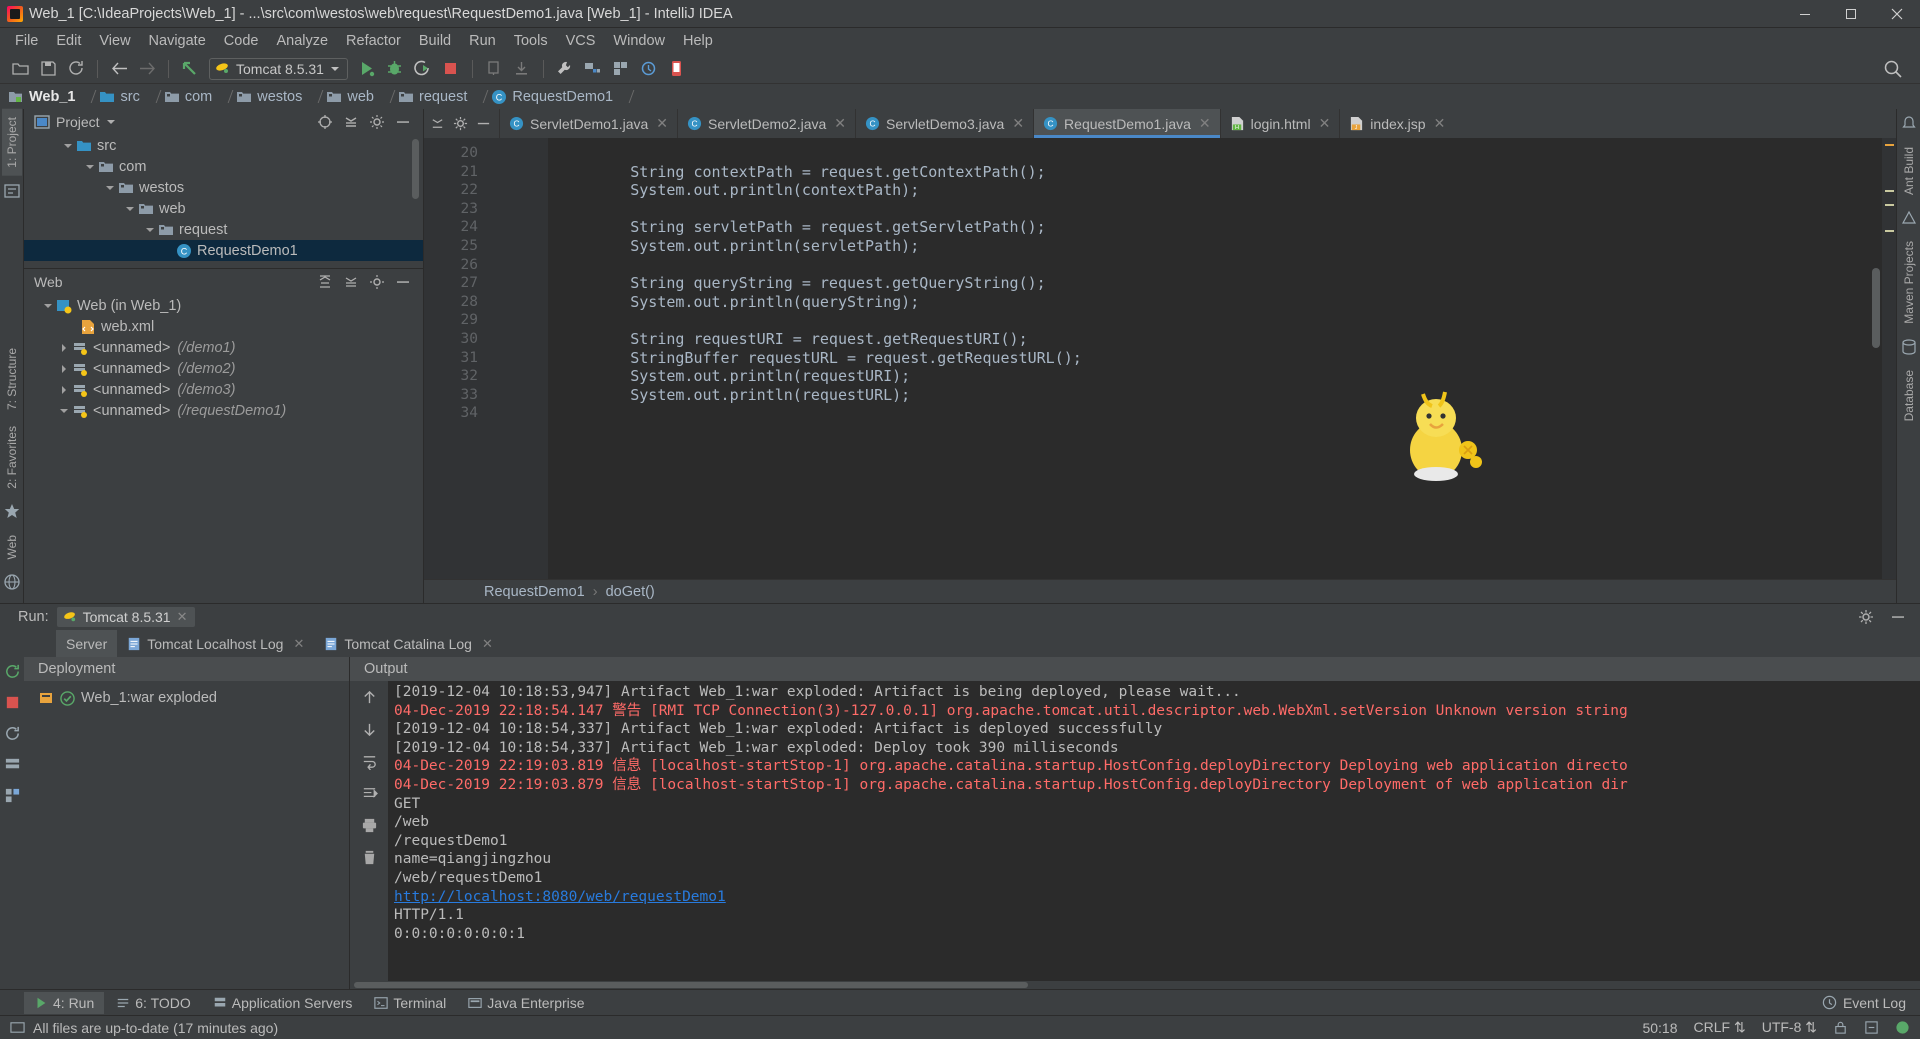  What do you see at coordinates (215, 643) in the screenshot?
I see `run-tab-tomcat-localhost-log: Tomcat Localhost Log ✕` at bounding box center [215, 643].